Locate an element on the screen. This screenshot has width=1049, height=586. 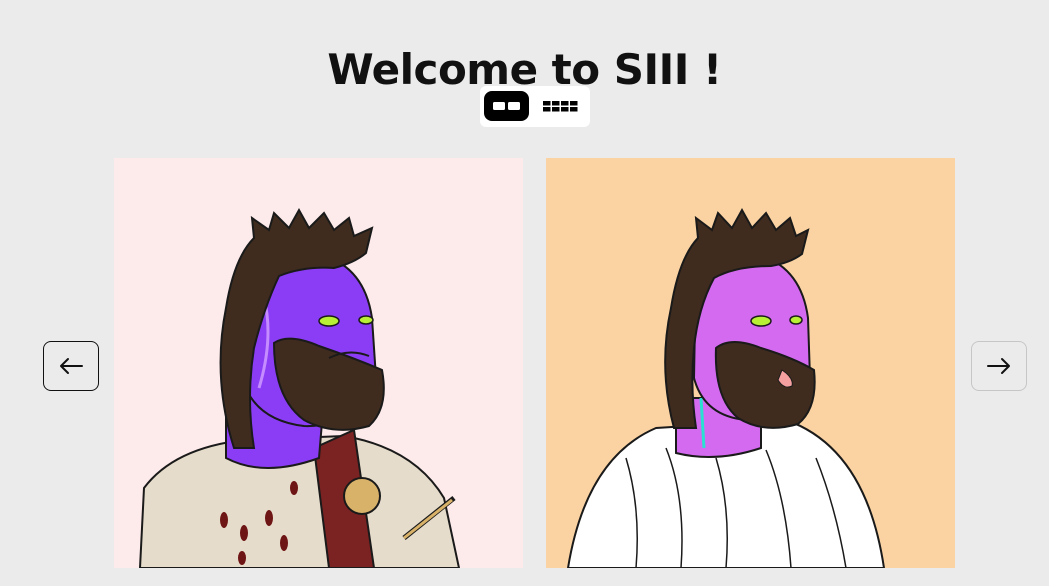
arrow-left-icon is located at coordinates (71, 366).